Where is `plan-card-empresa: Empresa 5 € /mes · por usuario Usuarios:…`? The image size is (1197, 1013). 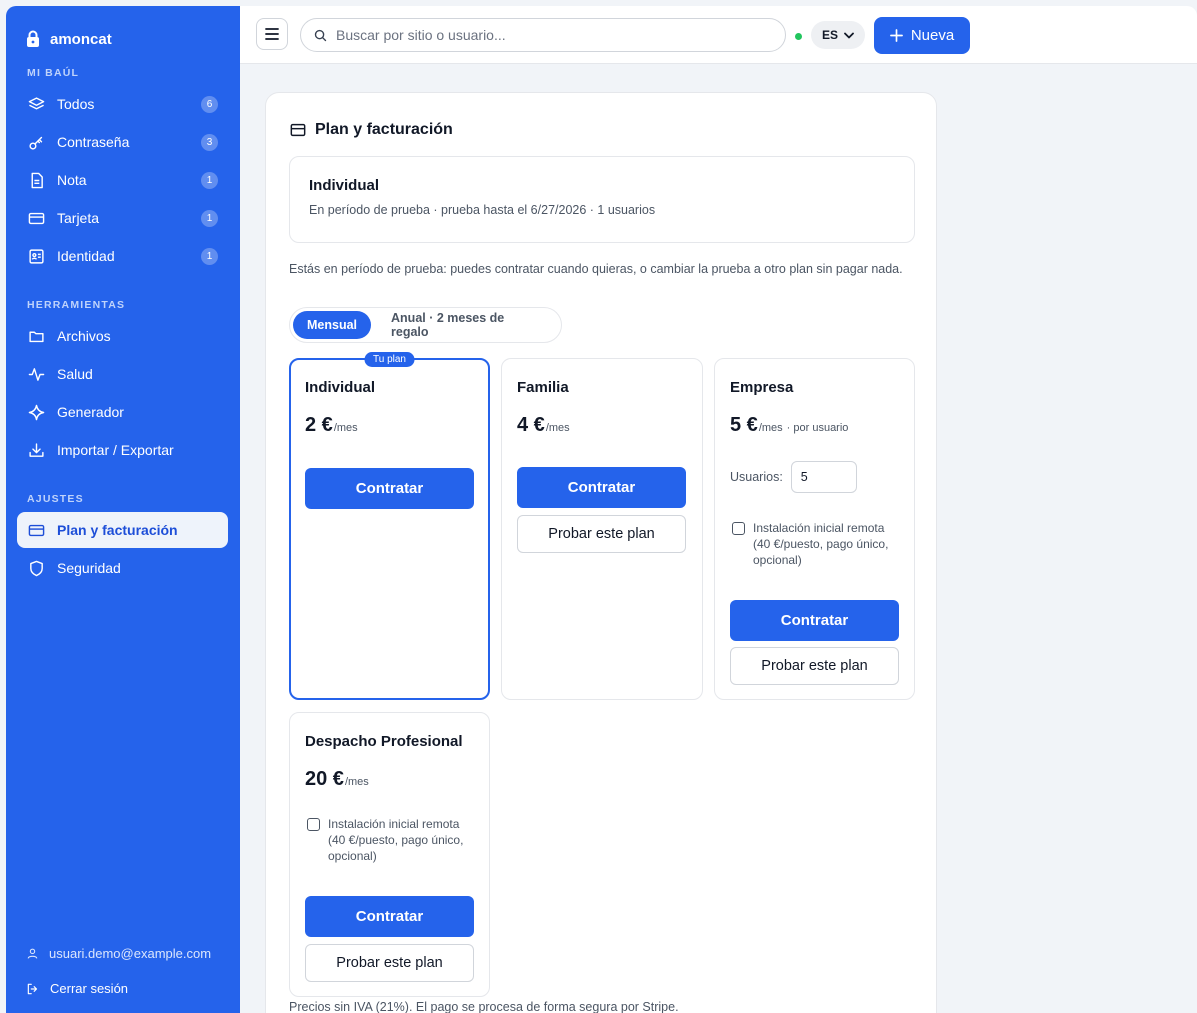 plan-card-empresa: Empresa 5 € /mes · por usuario Usuarios:… is located at coordinates (814, 529).